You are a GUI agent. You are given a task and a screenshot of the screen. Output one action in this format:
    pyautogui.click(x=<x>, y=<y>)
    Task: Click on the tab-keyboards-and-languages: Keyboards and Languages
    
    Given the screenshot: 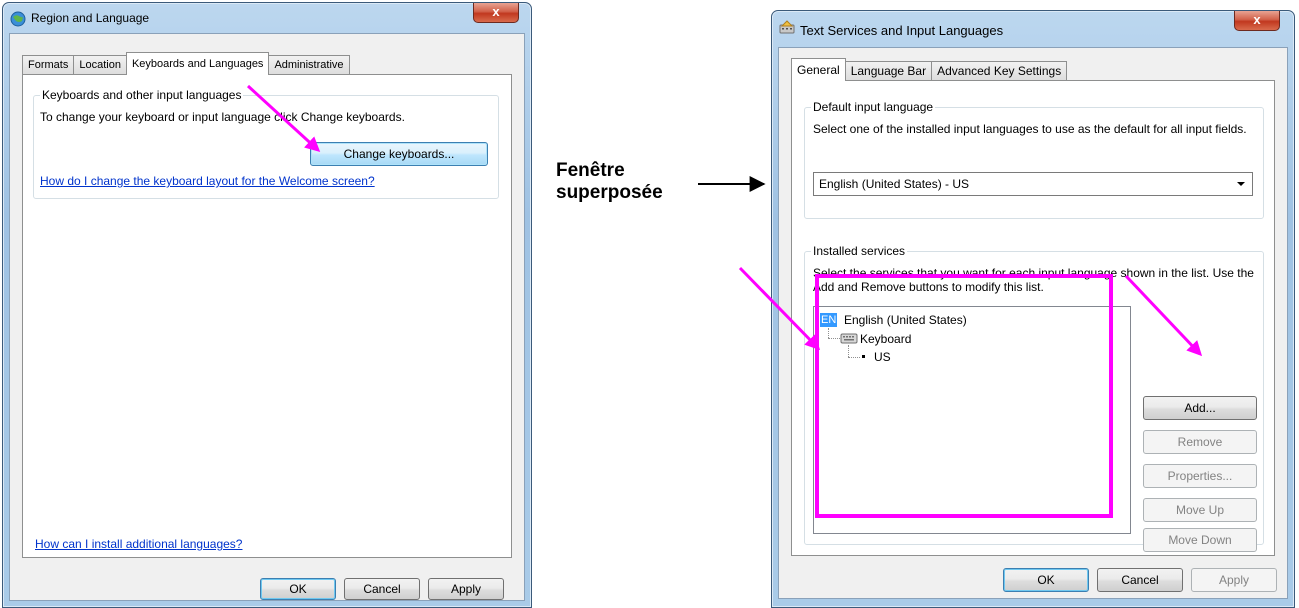 What is the action you would take?
    pyautogui.click(x=197, y=63)
    